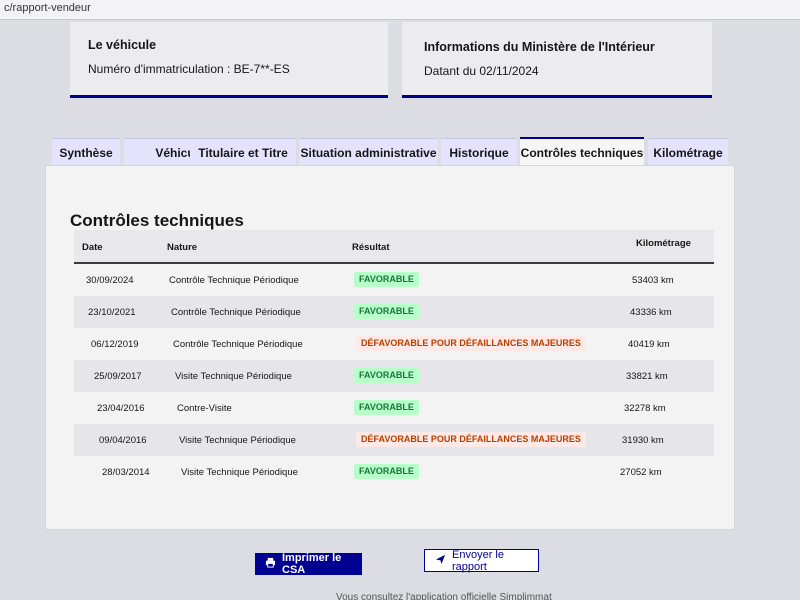  I want to click on row-mileage: 53403 km, so click(653, 280).